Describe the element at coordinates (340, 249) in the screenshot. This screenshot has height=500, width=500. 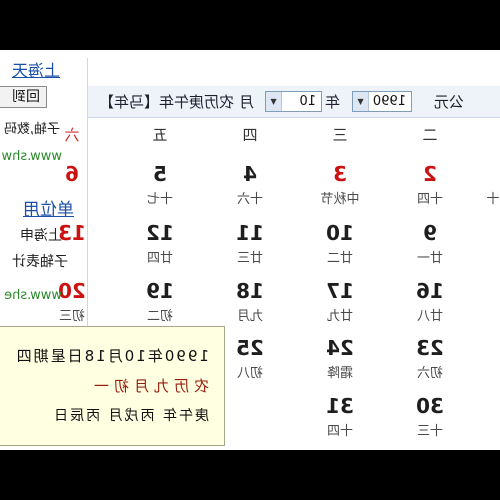
I see `day-cell: 10 廿二` at that location.